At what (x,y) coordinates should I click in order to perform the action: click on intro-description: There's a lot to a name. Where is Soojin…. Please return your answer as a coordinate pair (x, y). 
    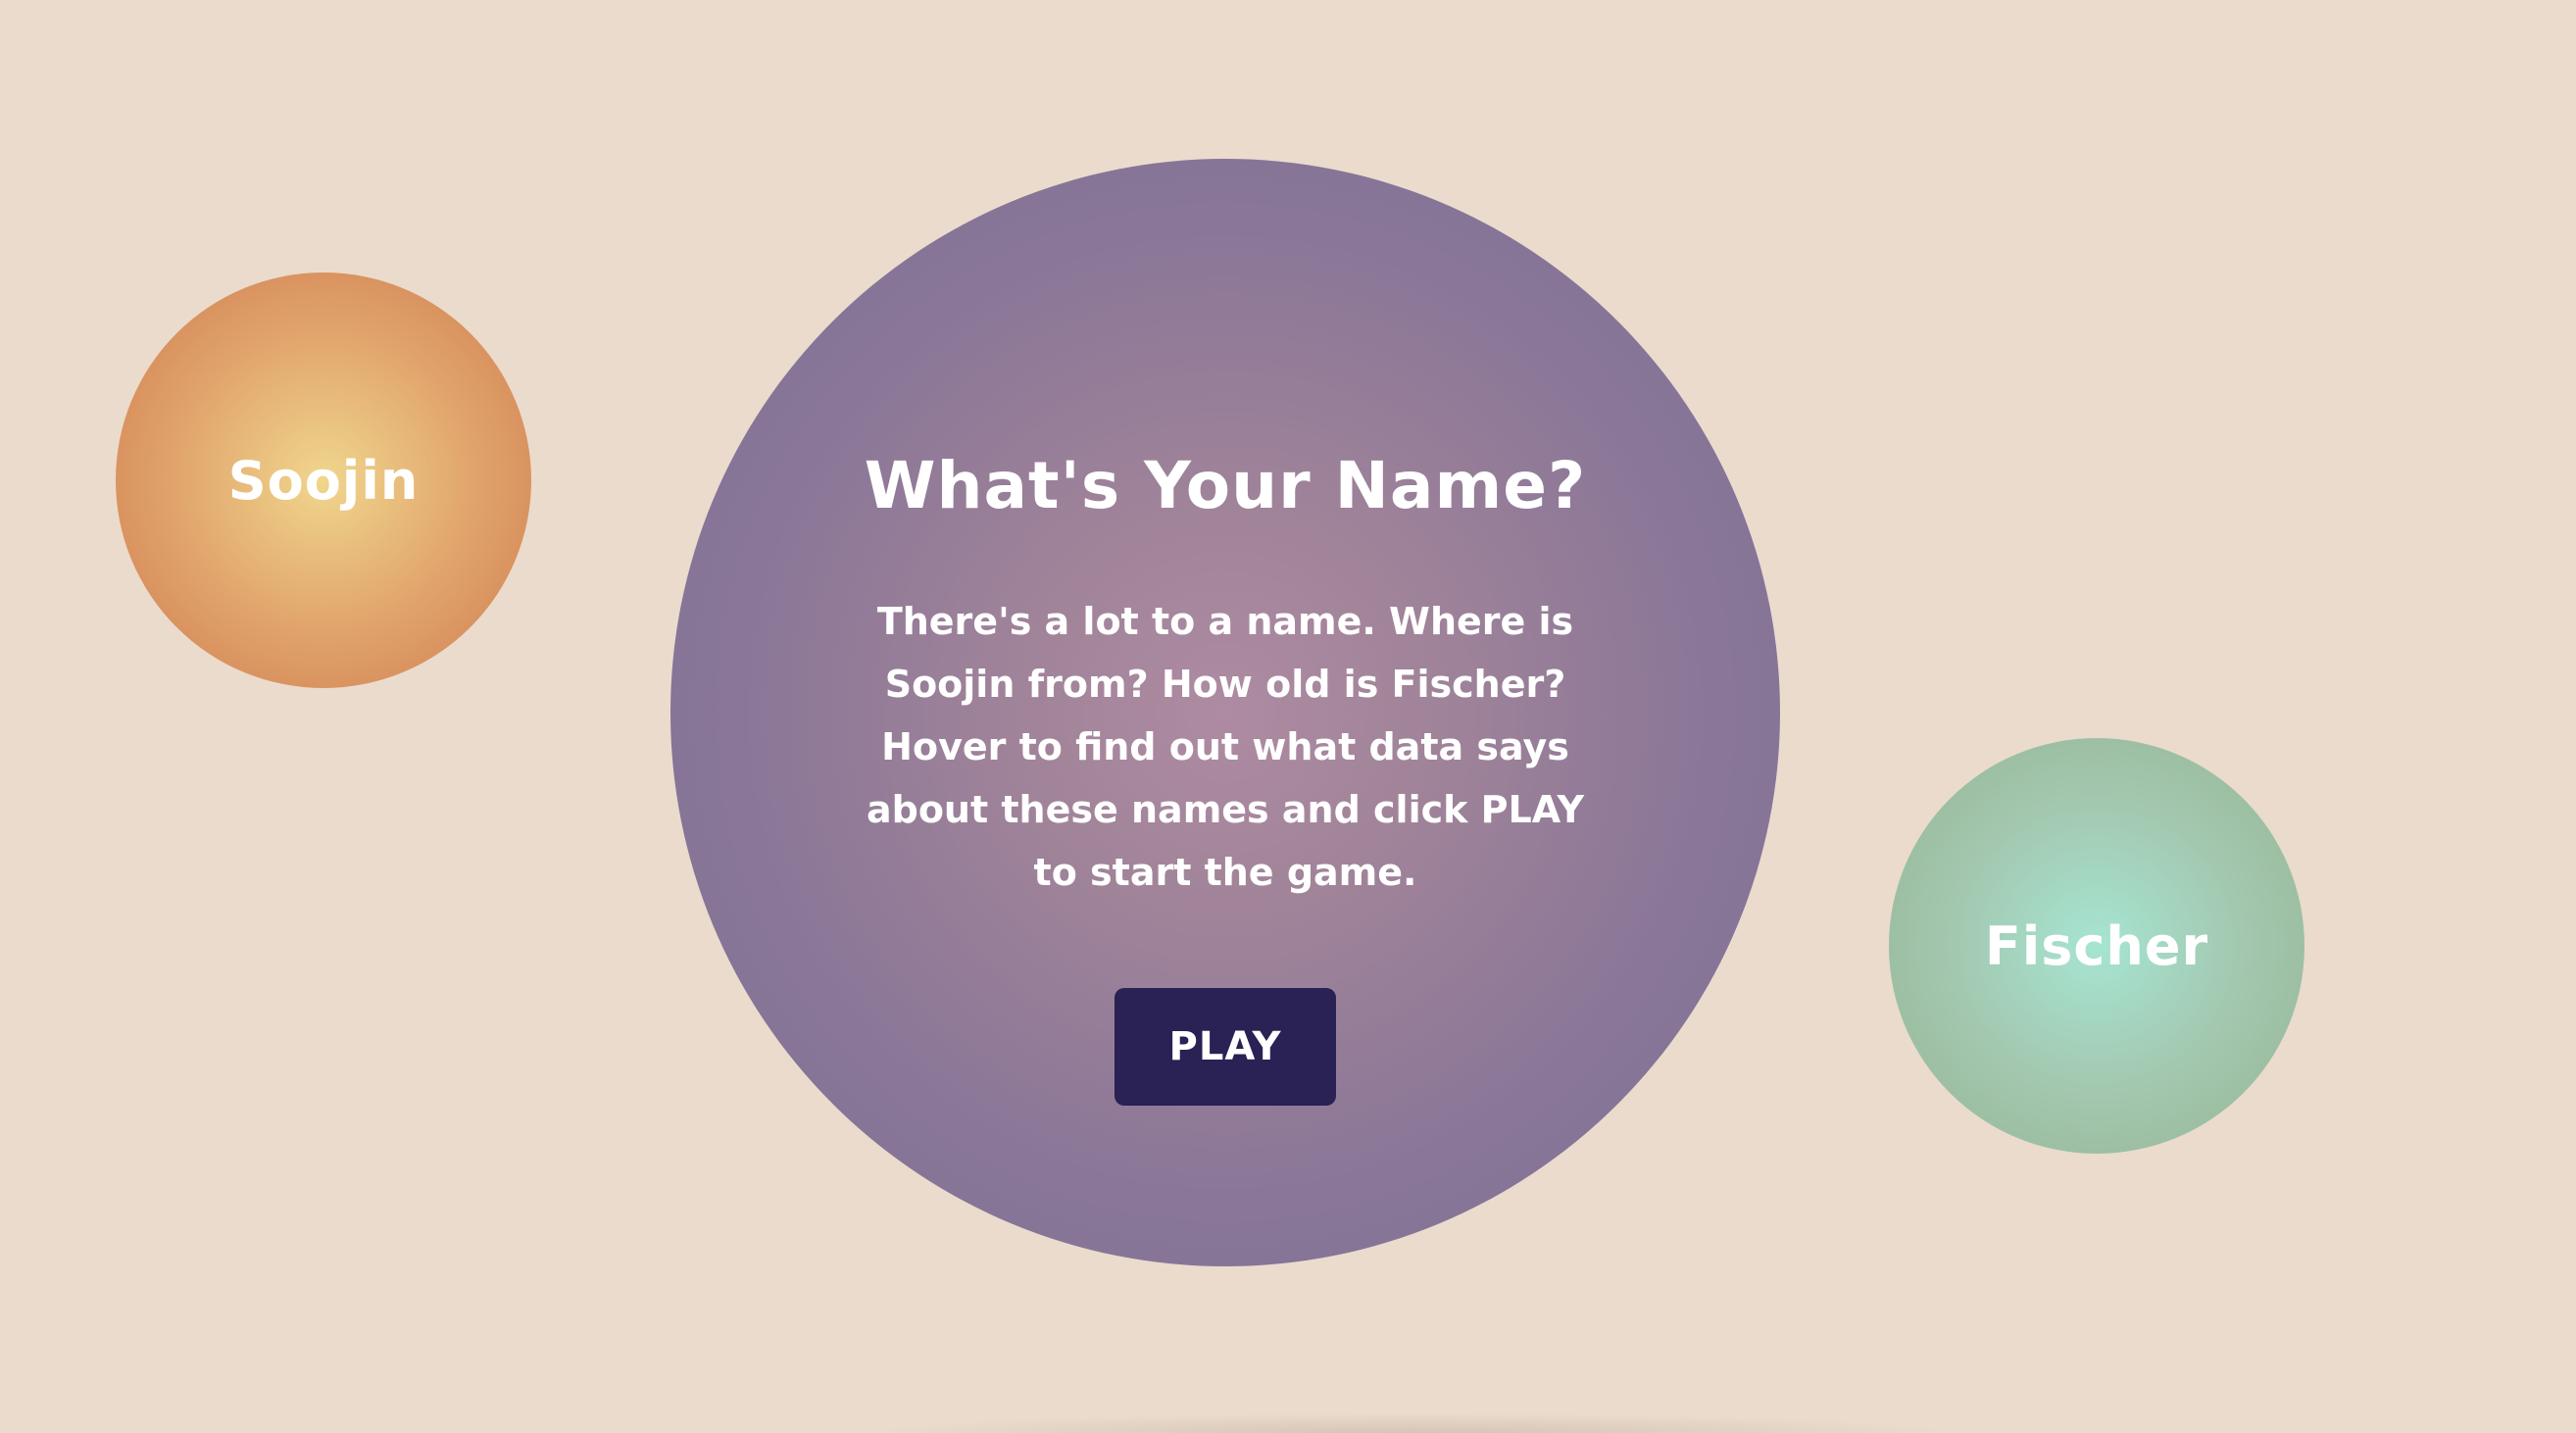
    Looking at the image, I should click on (1225, 747).